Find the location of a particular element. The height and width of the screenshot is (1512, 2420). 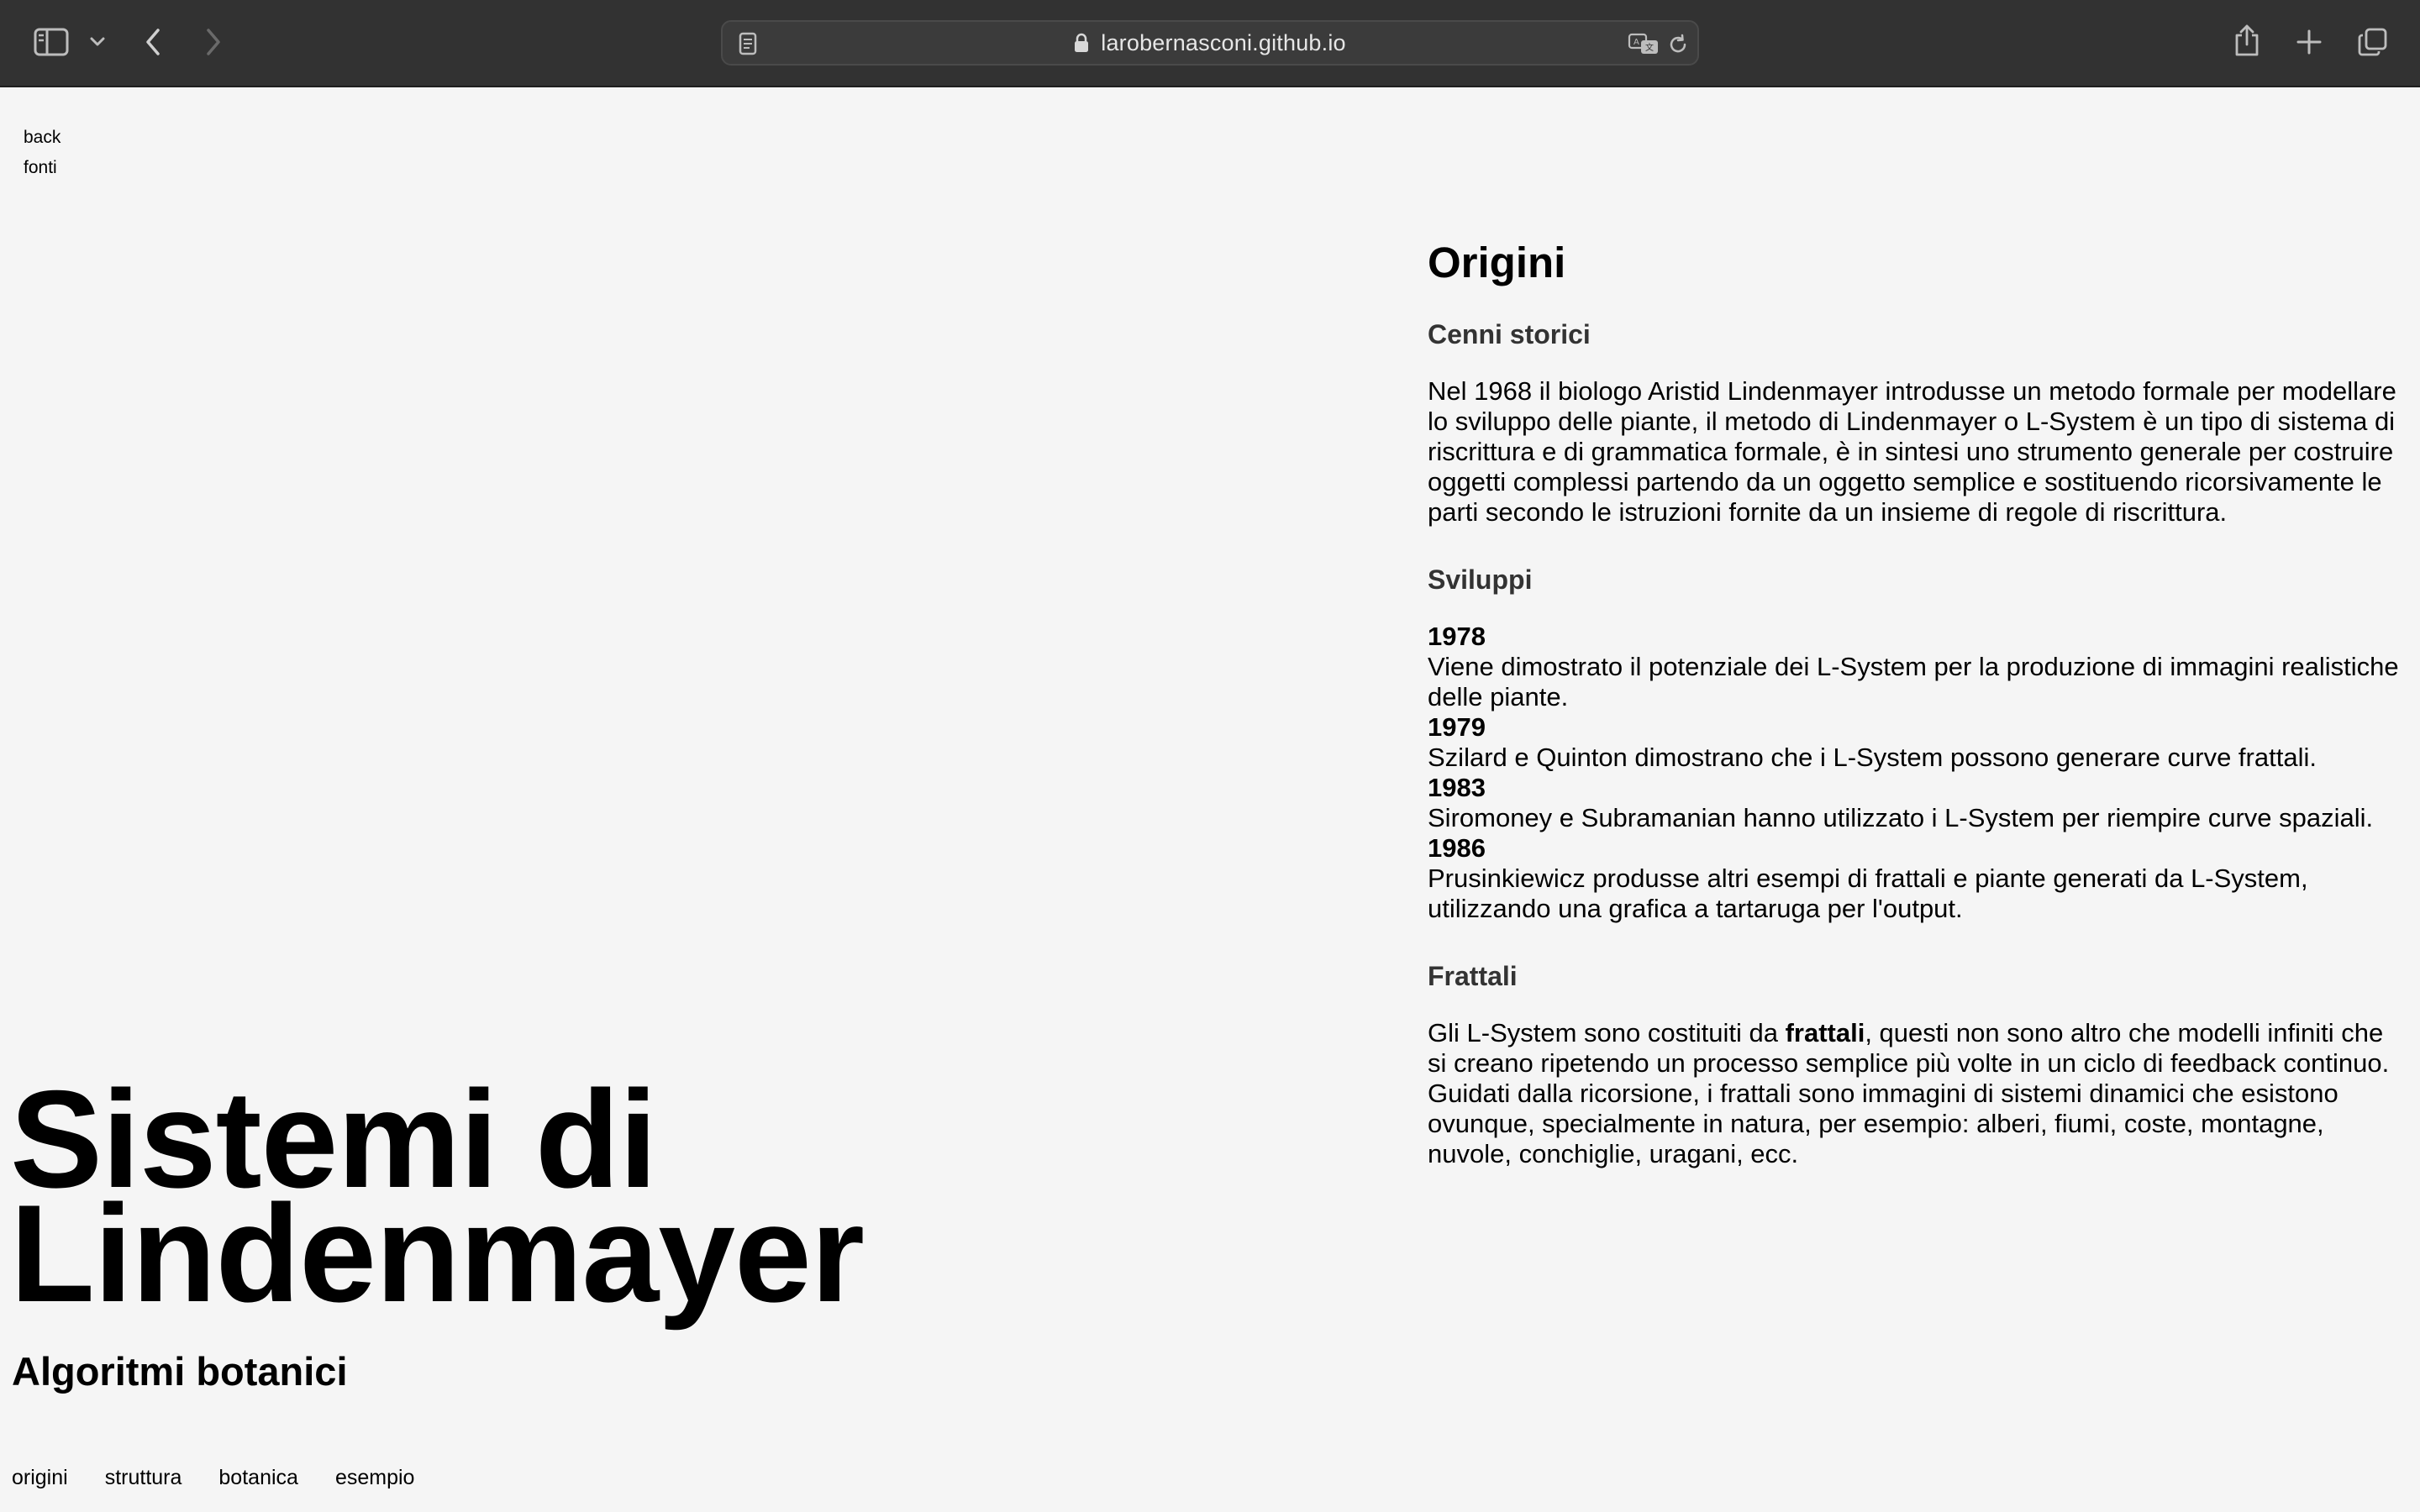

tab-overview-icon is located at coordinates (2373, 42).